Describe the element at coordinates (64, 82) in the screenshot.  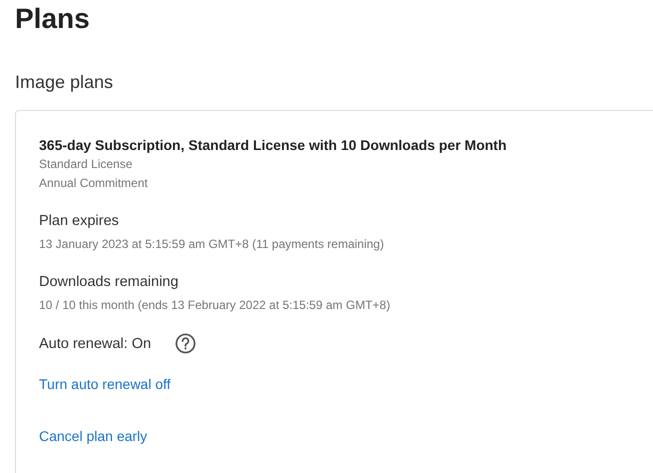
I see `section-title: Image plans` at that location.